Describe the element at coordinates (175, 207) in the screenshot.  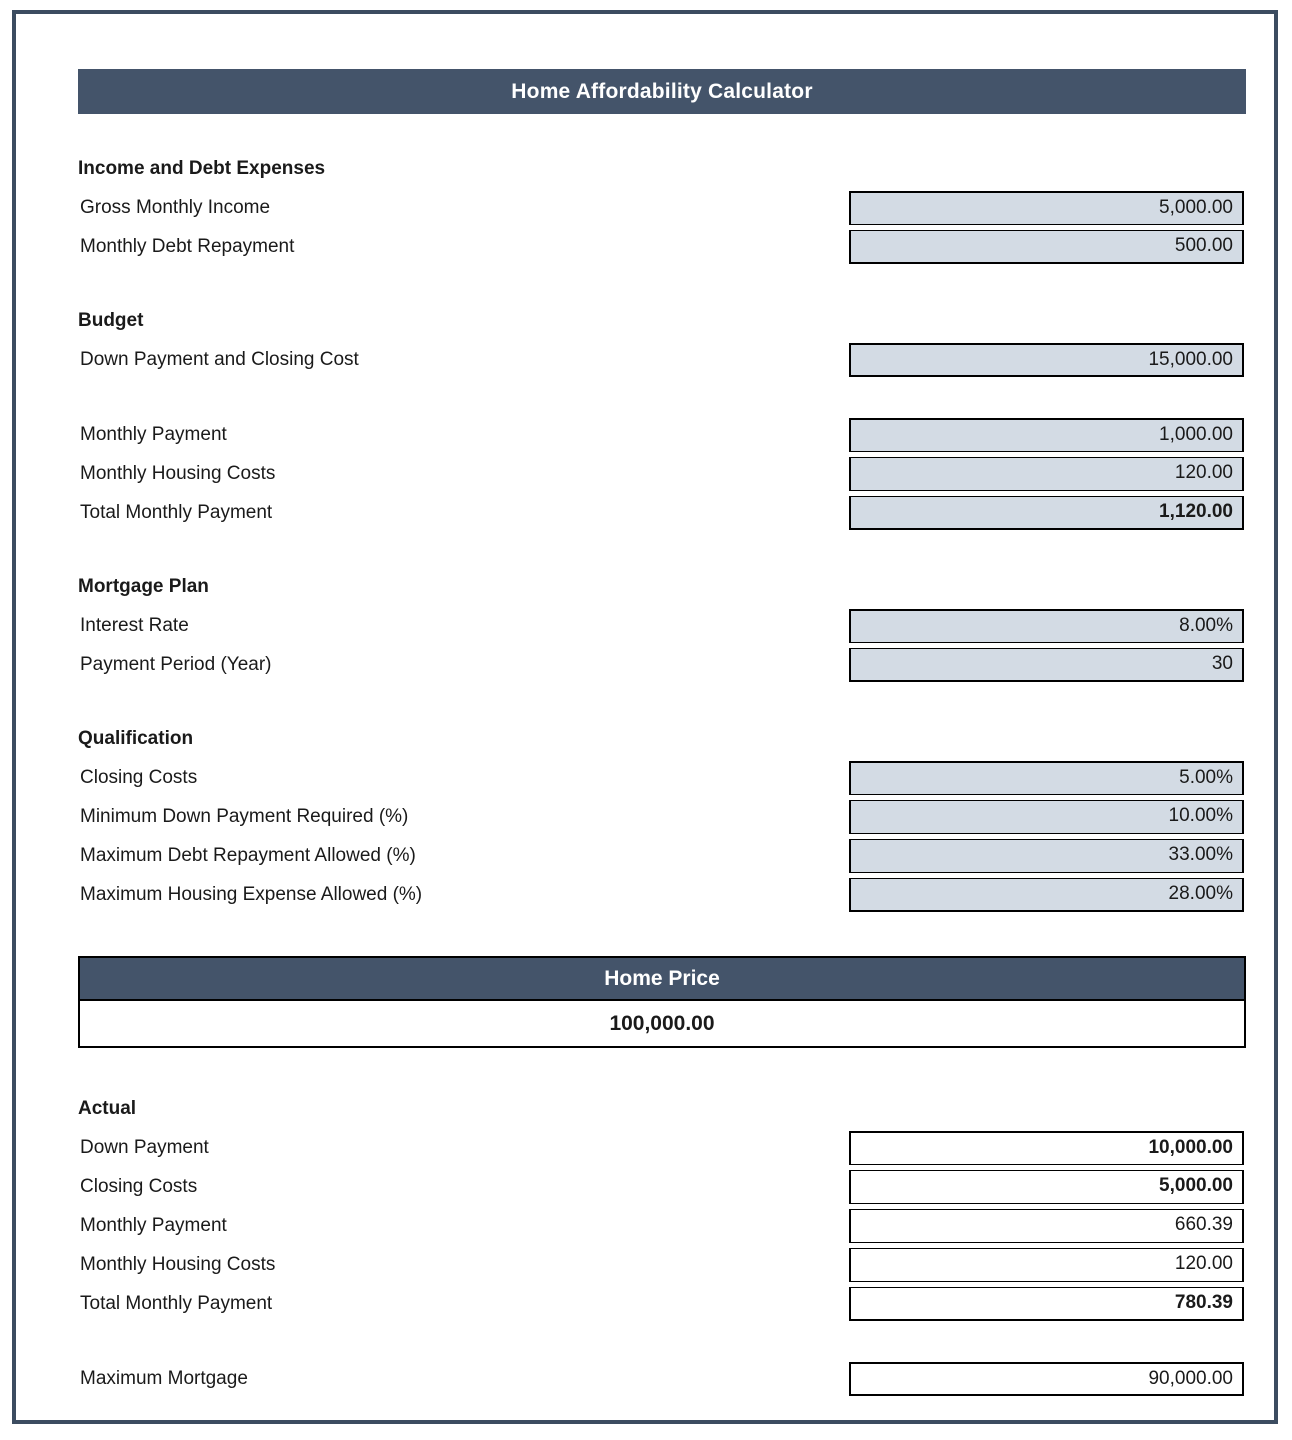
I see `label-gross-monthly-income: Gross Monthly Income` at that location.